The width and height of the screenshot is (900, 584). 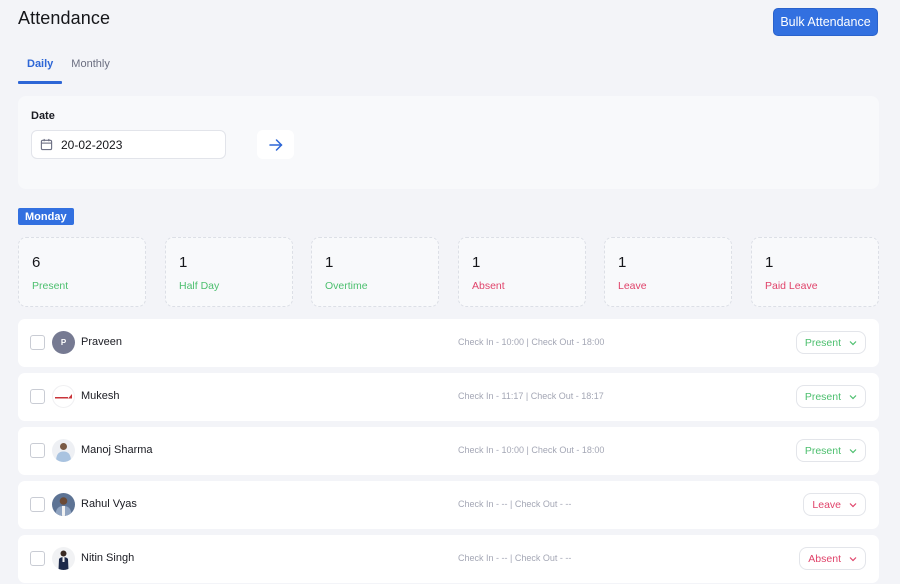 I want to click on stat-label: Paid Leave, so click(x=791, y=286).